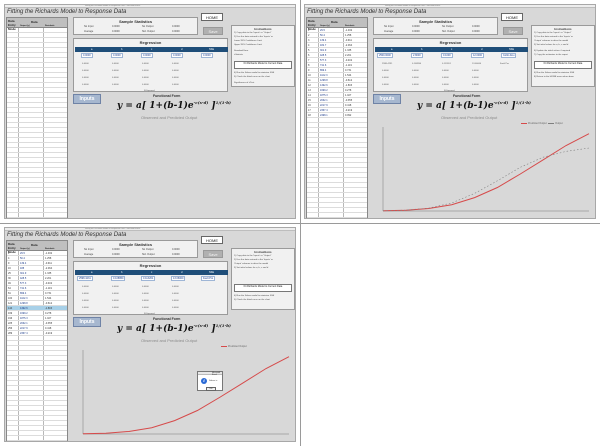 The image size is (600, 446). I want to click on table-cell: 188, so click(22, 268).